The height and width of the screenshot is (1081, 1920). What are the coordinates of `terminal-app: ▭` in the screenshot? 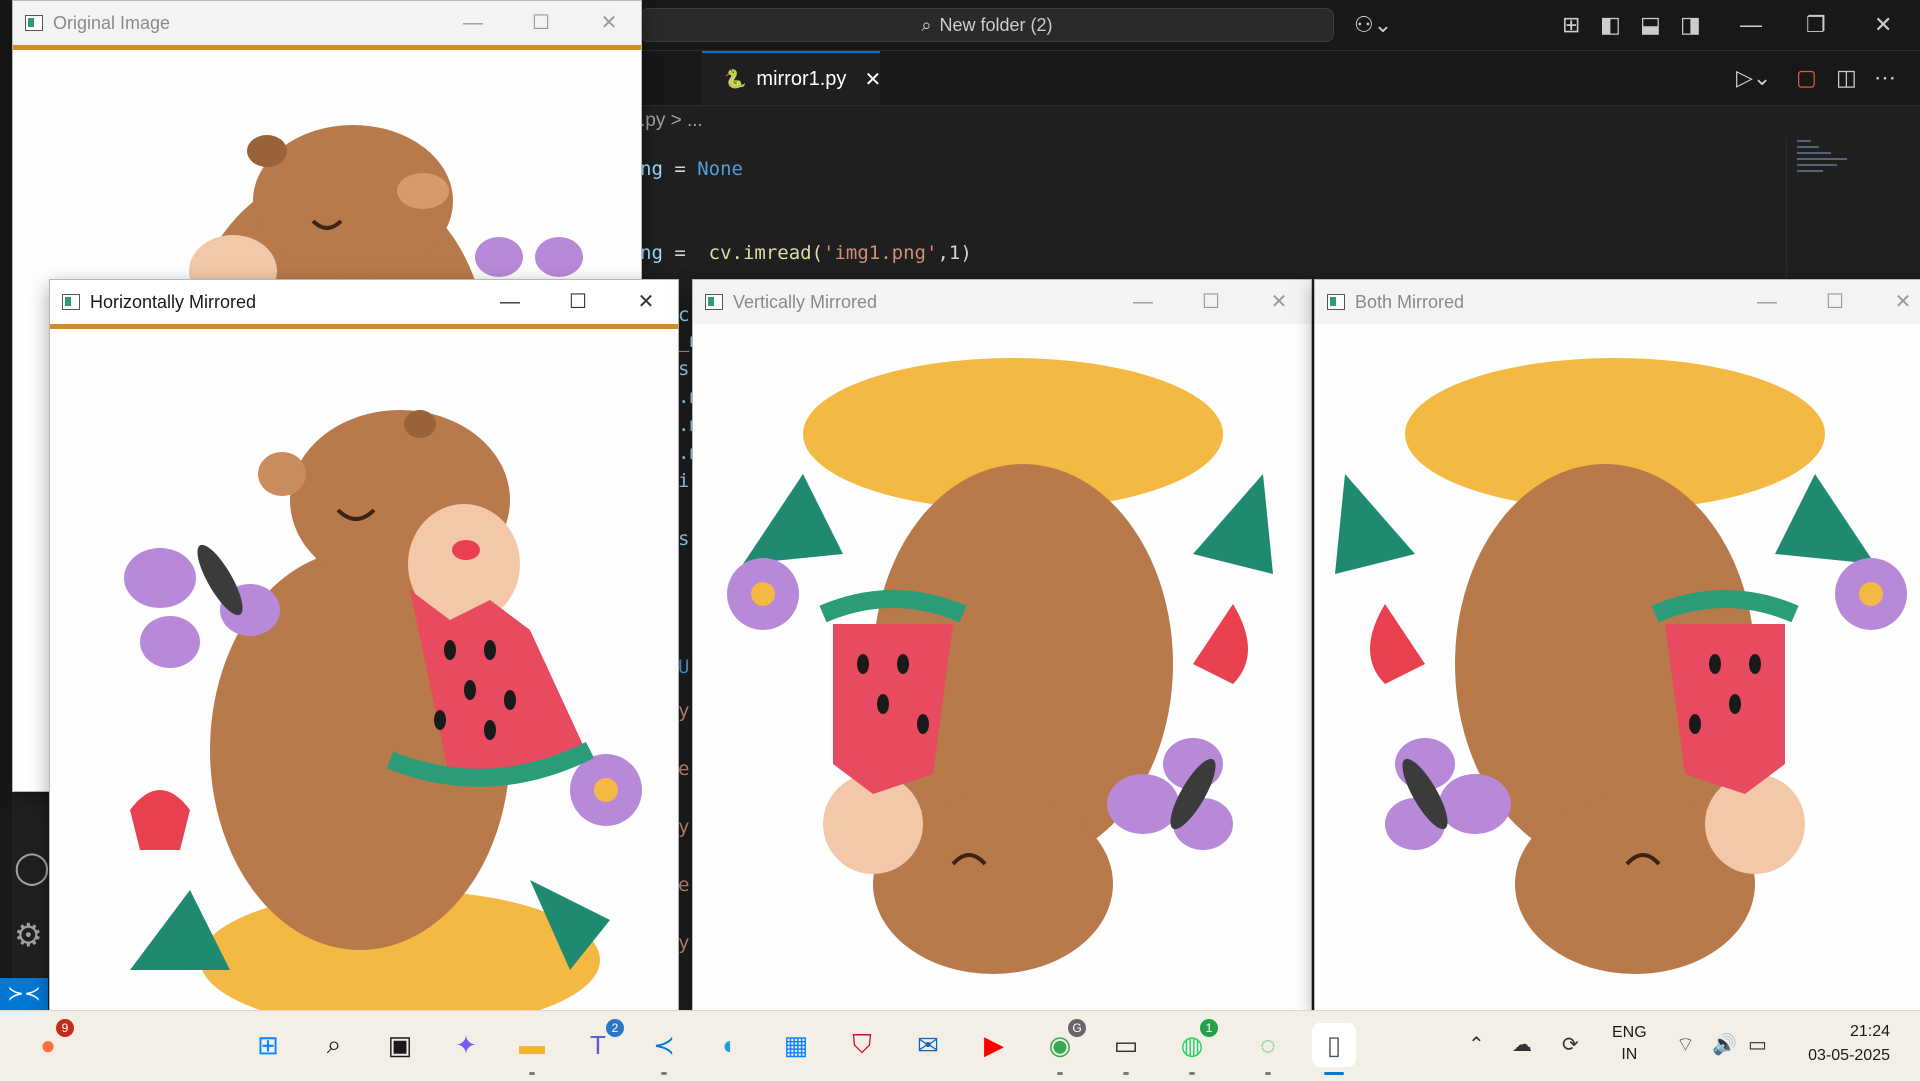 It's located at (1126, 1049).